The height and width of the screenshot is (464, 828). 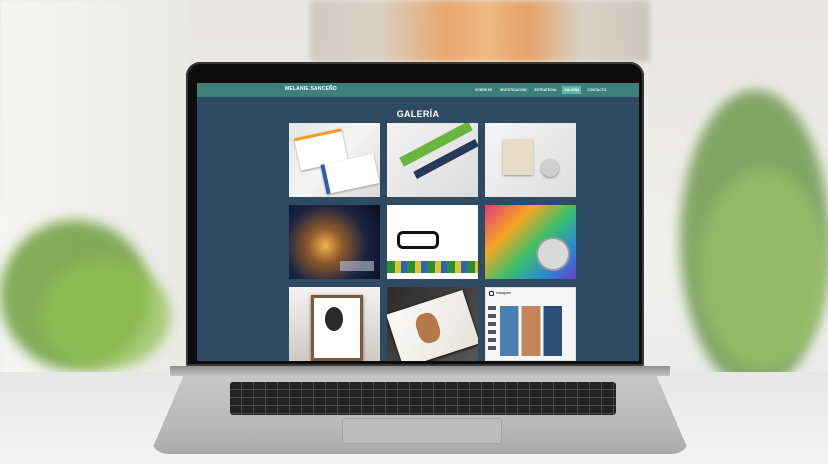 What do you see at coordinates (105, 315) in the screenshot?
I see `plant-left-leaves` at bounding box center [105, 315].